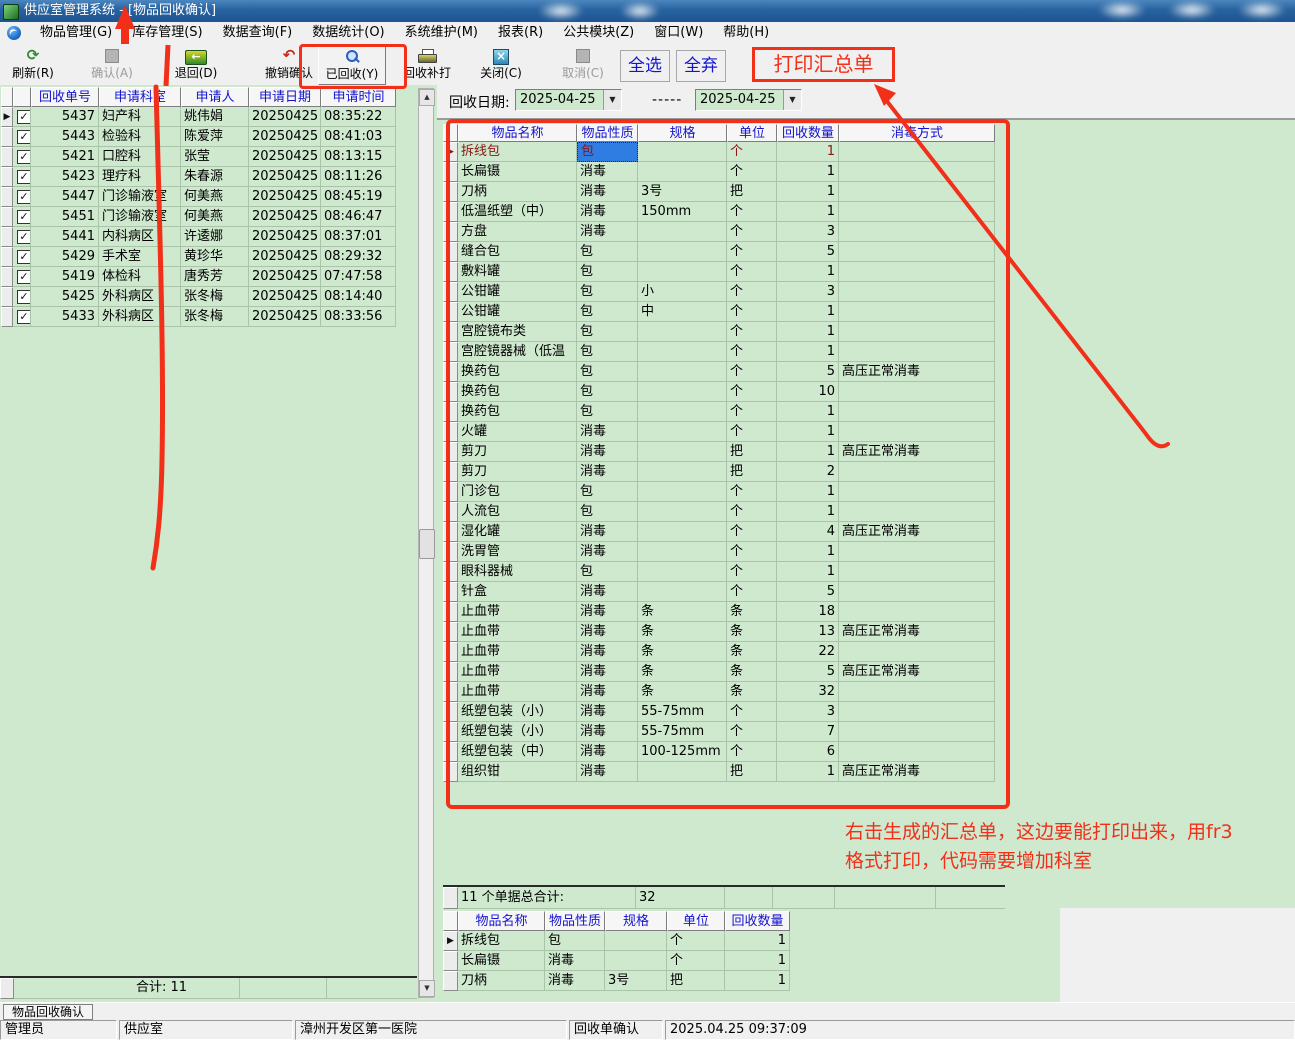 Image resolution: width=1295 pixels, height=1040 pixels. Describe the element at coordinates (616, 961) in the screenshot. I see `detail-row: 长扁镊 消毒 个 1` at that location.